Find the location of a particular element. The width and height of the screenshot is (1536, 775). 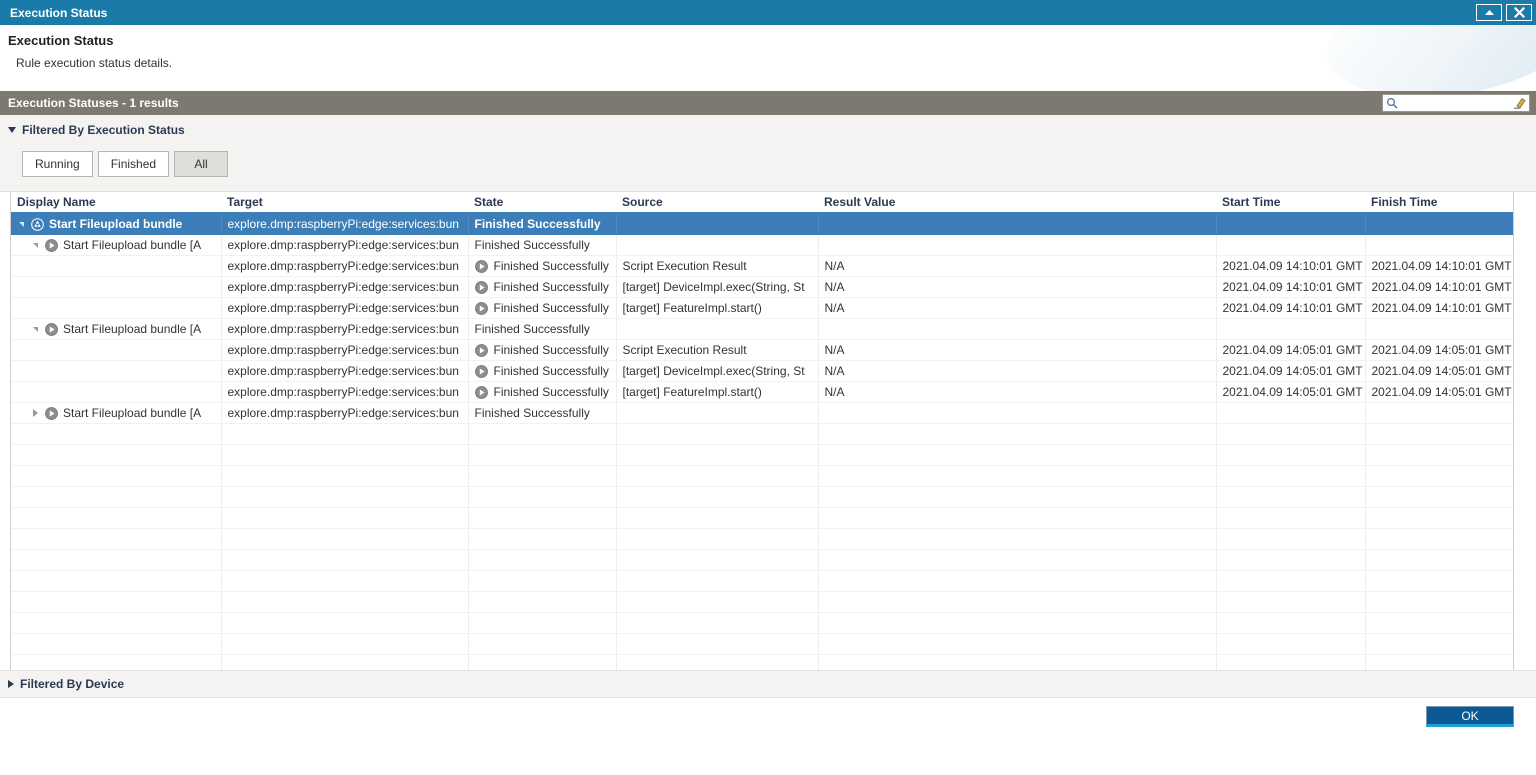

eraser-icon is located at coordinates (1519, 103).